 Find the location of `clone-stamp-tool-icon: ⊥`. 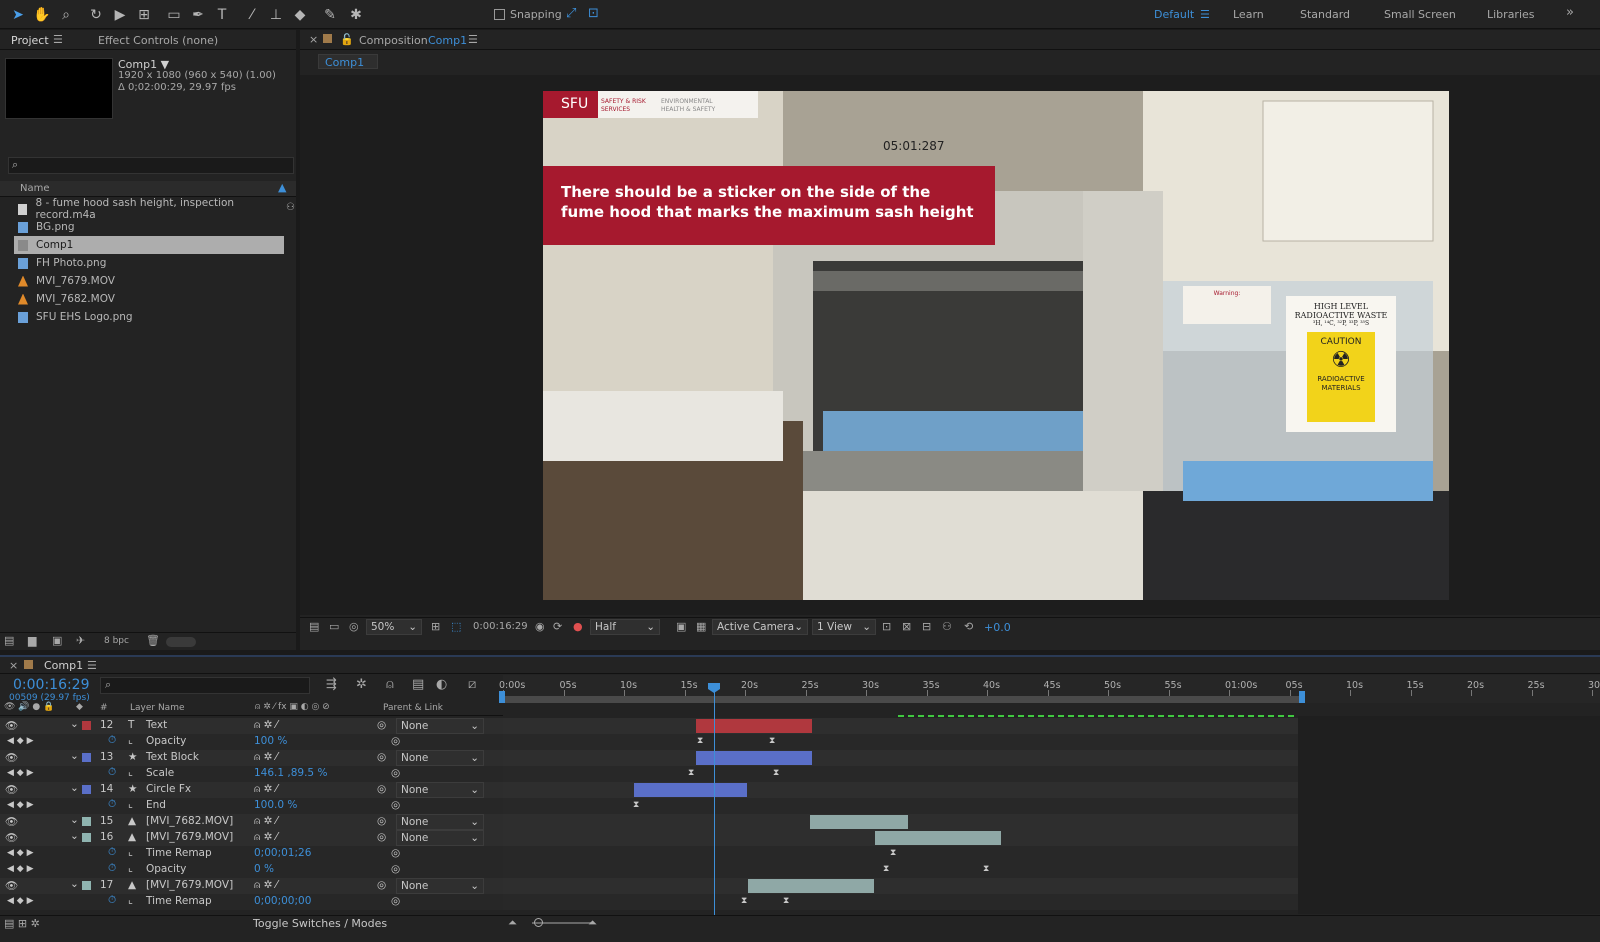

clone-stamp-tool-icon: ⊥ is located at coordinates (276, 15).